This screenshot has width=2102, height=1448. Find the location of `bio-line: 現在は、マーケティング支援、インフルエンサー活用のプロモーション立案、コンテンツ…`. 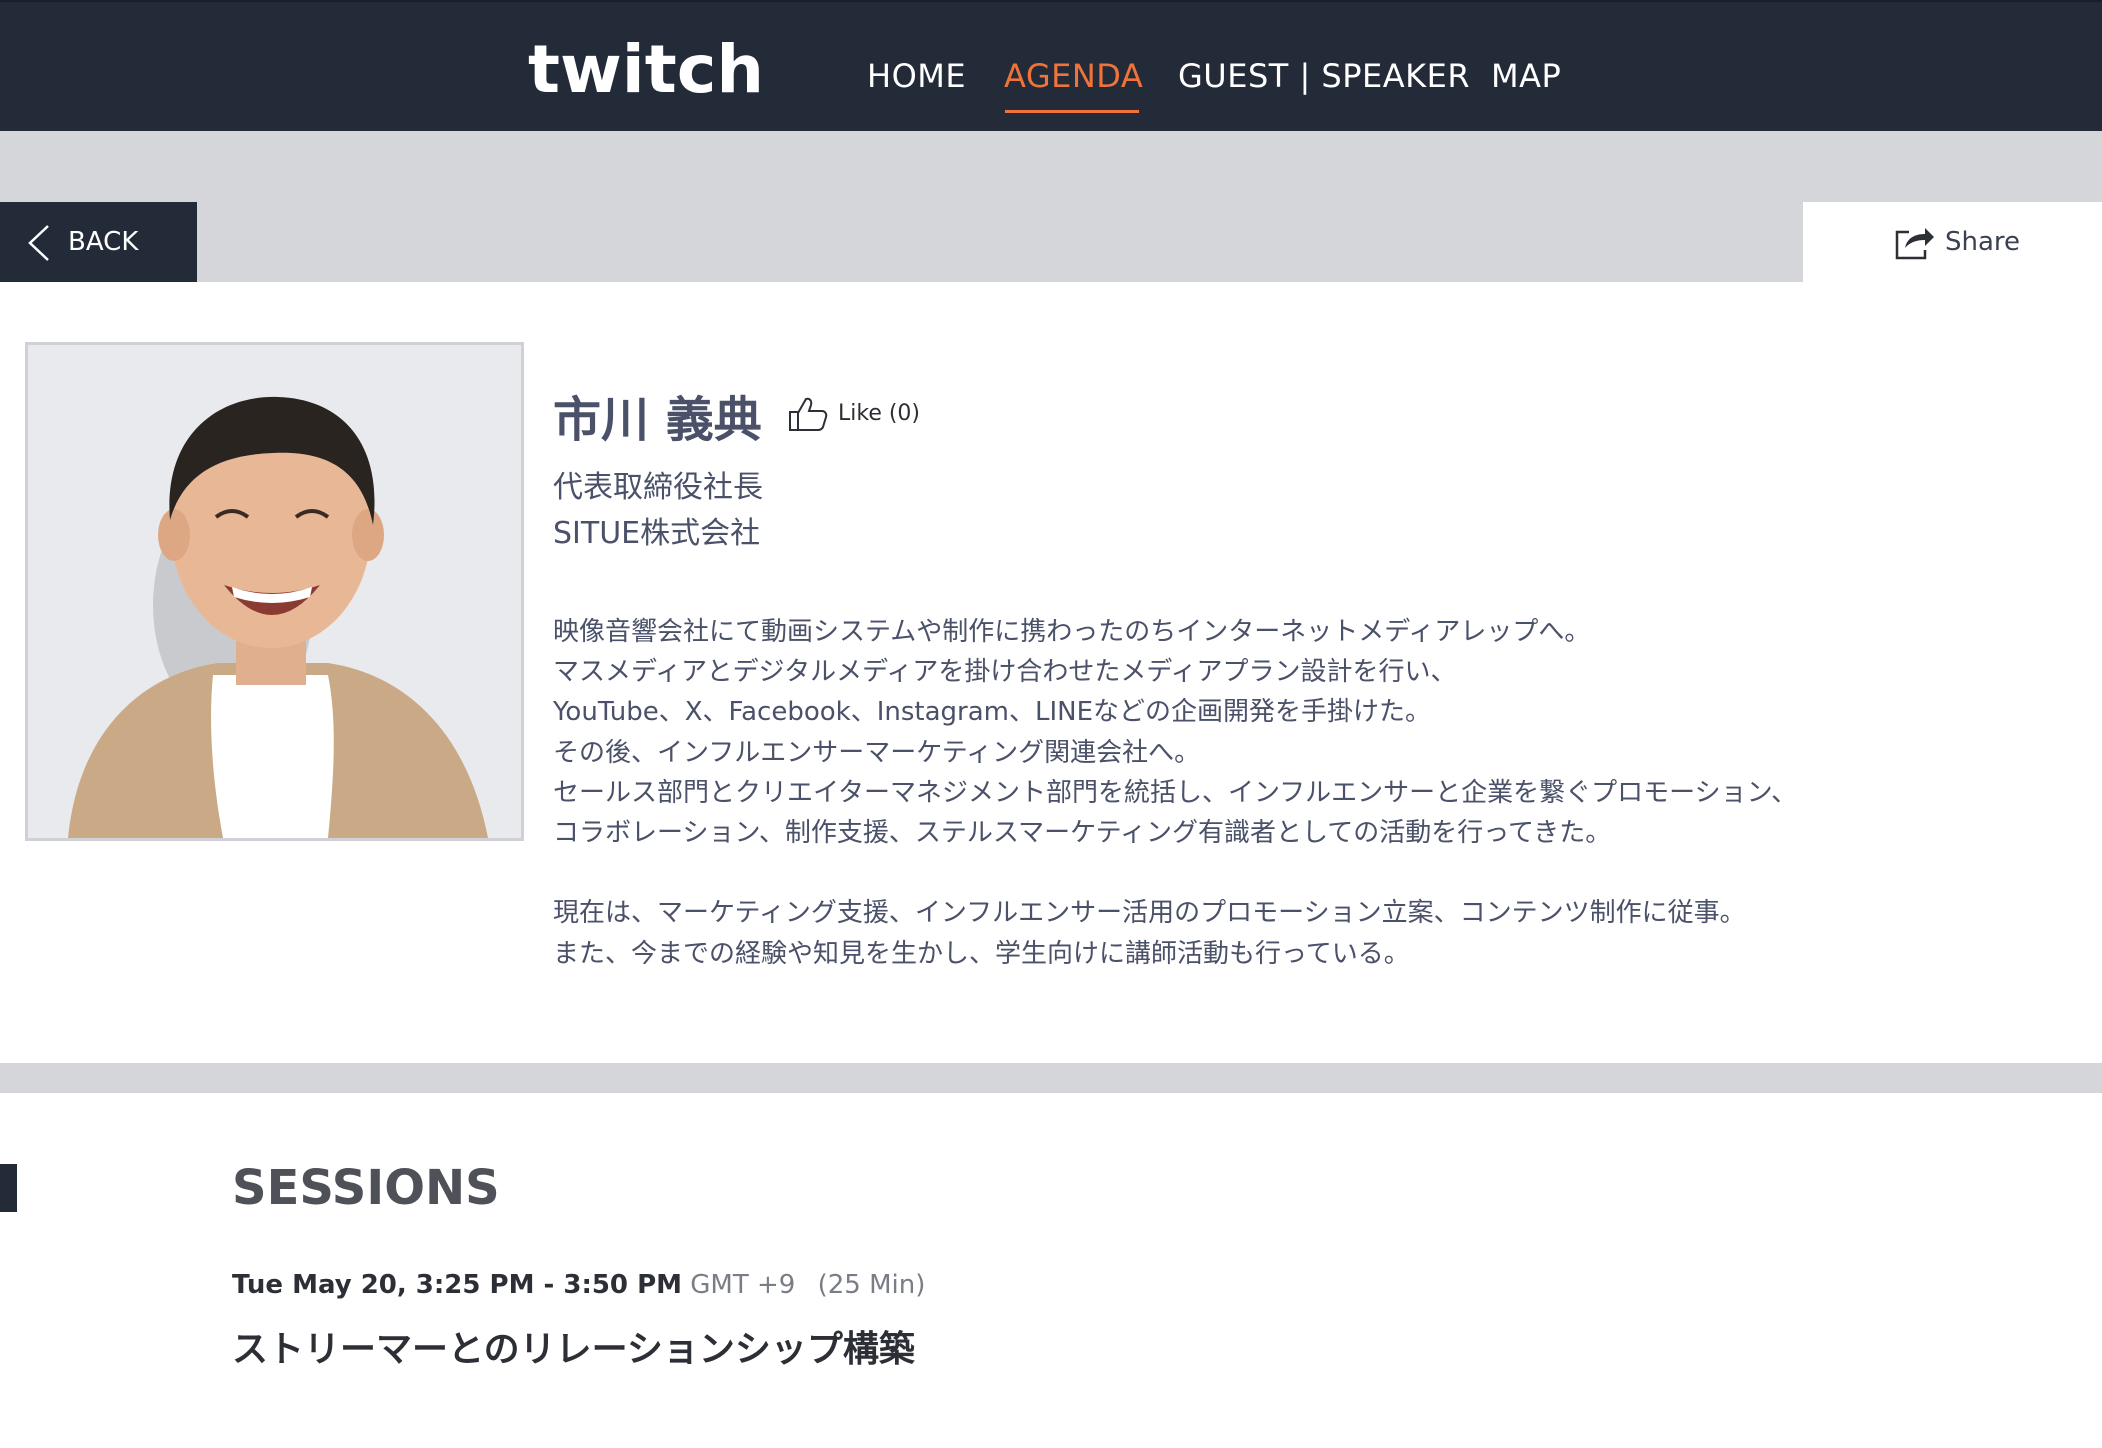

bio-line: 現在は、マーケティング支援、インフルエンサー活用のプロモーション立案、コンテンツ… is located at coordinates (1149, 913).